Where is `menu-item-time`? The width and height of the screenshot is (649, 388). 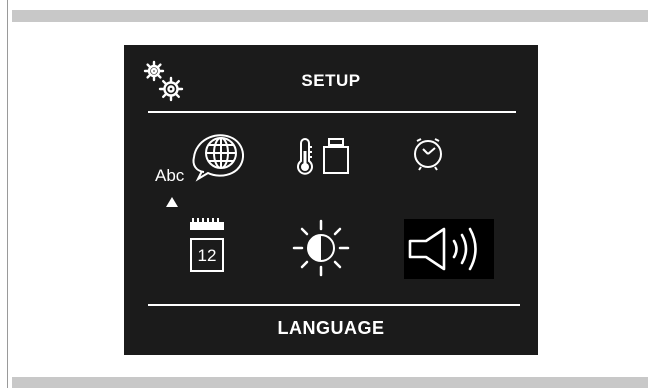 menu-item-time is located at coordinates (428, 153).